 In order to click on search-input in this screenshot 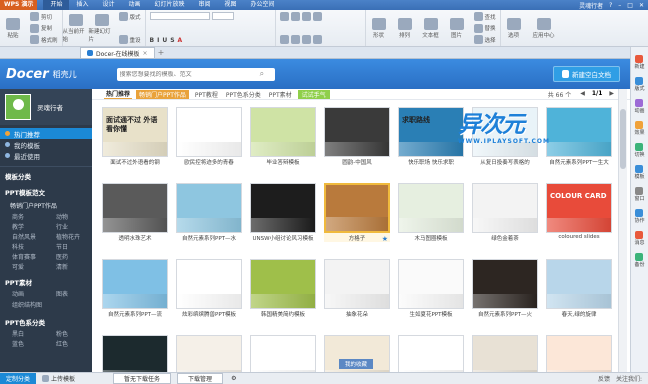, I will do `click(189, 74)`.